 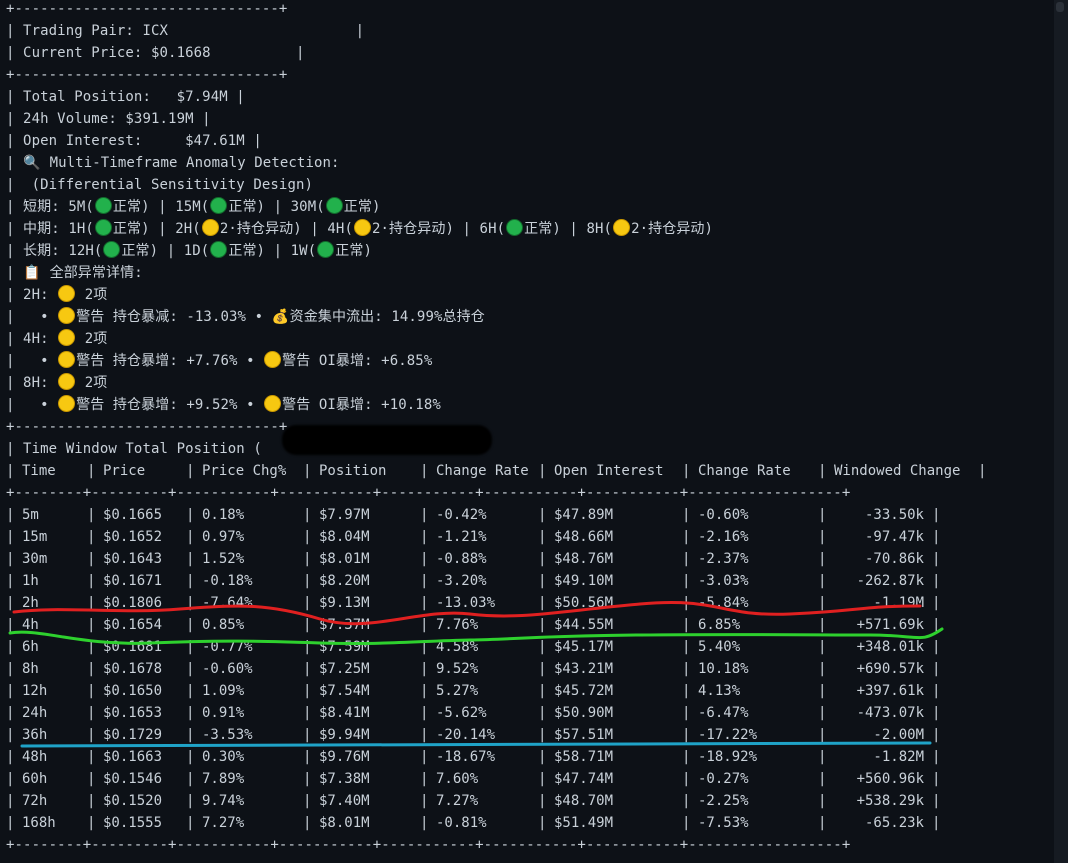 What do you see at coordinates (467, 613) in the screenshot?
I see `red-underline-mark` at bounding box center [467, 613].